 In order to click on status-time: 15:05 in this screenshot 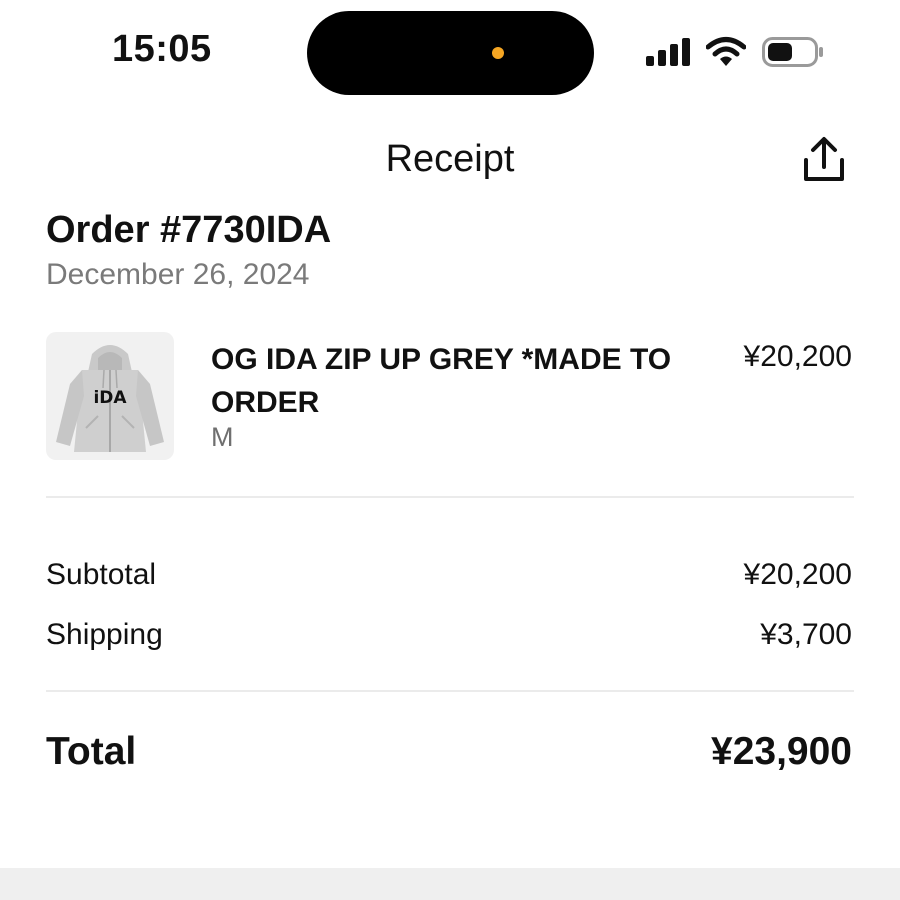, I will do `click(162, 49)`.